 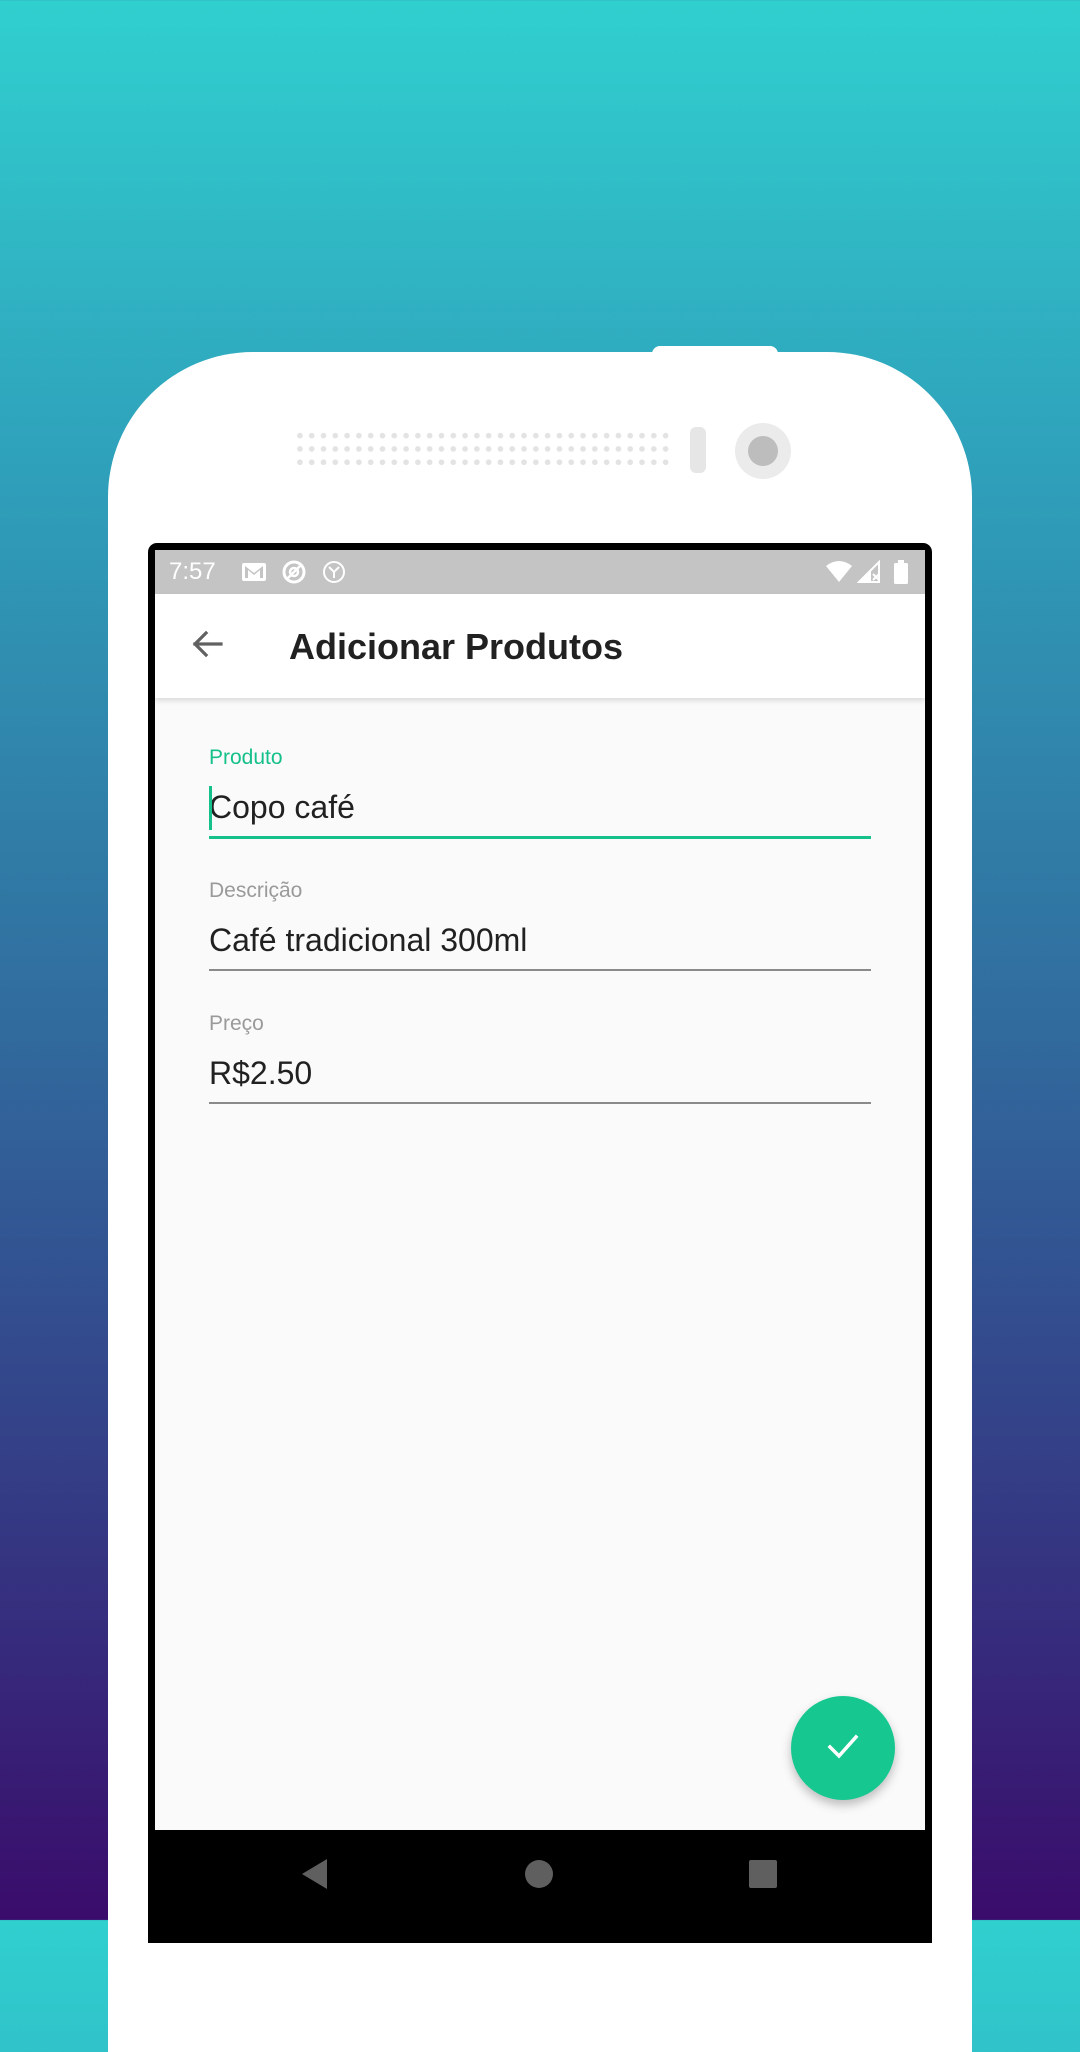 I want to click on phone-speaker-grille, so click(x=484, y=449).